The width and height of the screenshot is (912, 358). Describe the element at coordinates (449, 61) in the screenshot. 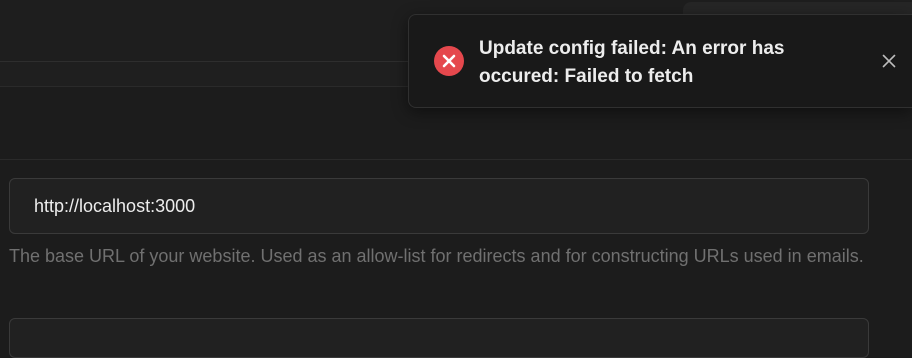

I see `error-x-icon` at that location.